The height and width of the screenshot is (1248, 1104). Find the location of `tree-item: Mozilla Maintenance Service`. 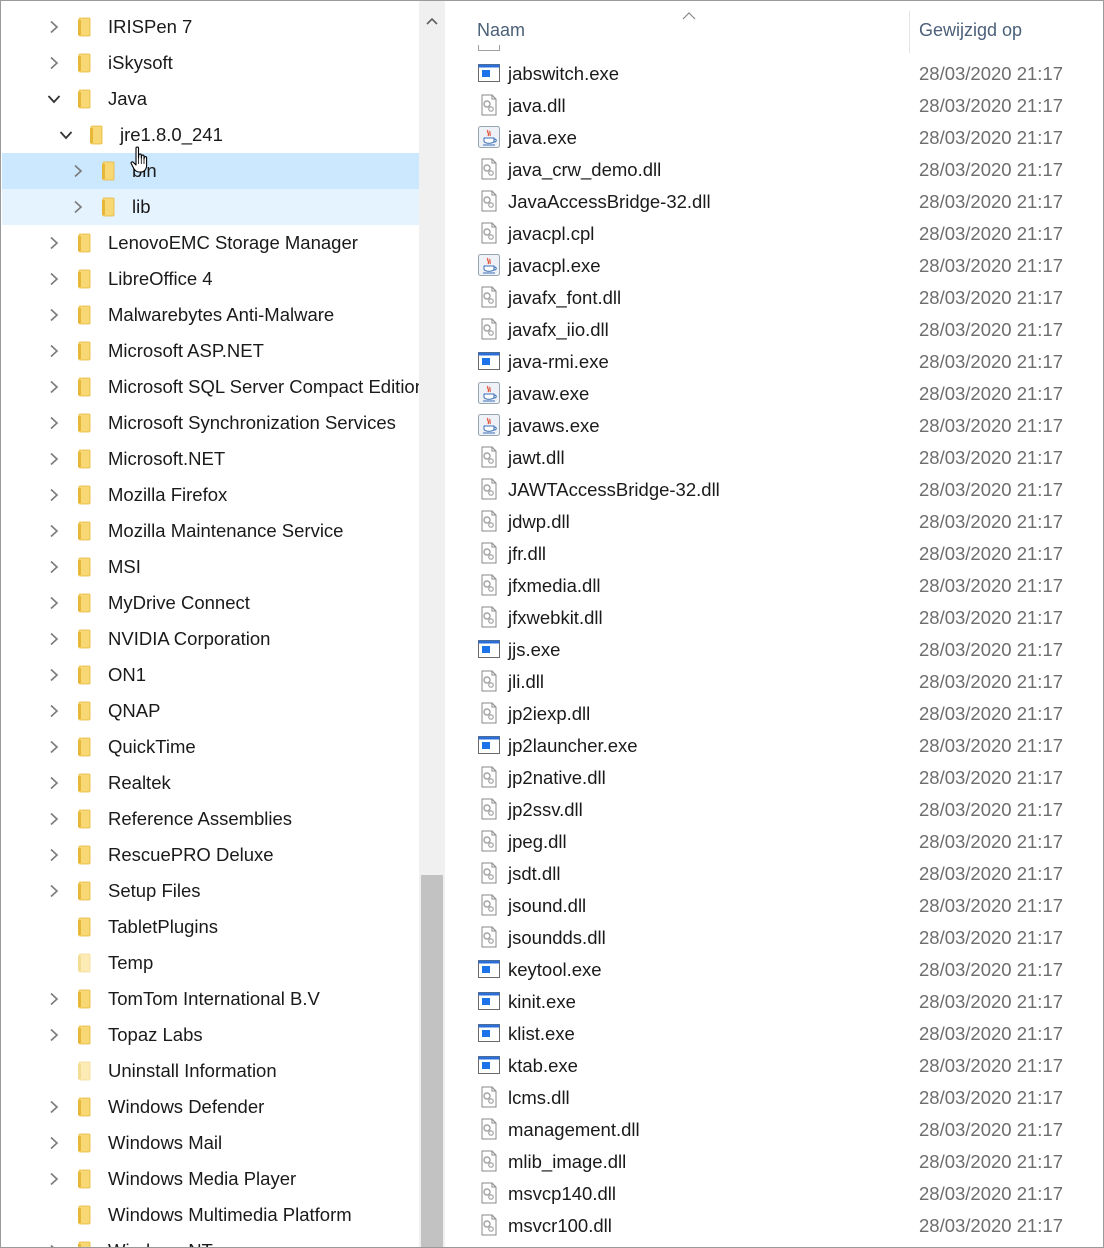

tree-item: Mozilla Maintenance Service is located at coordinates (210, 531).